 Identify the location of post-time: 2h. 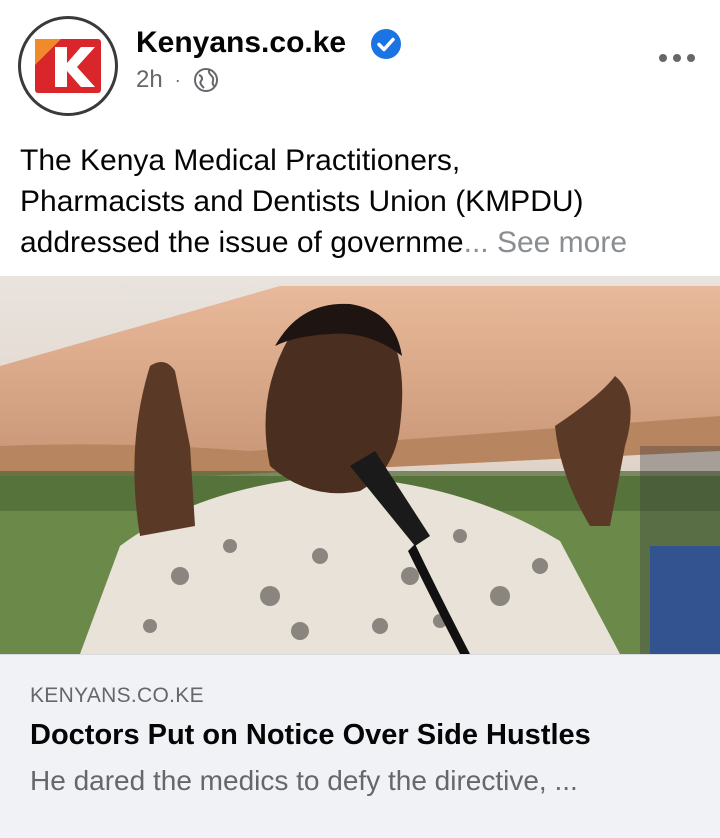
(149, 80).